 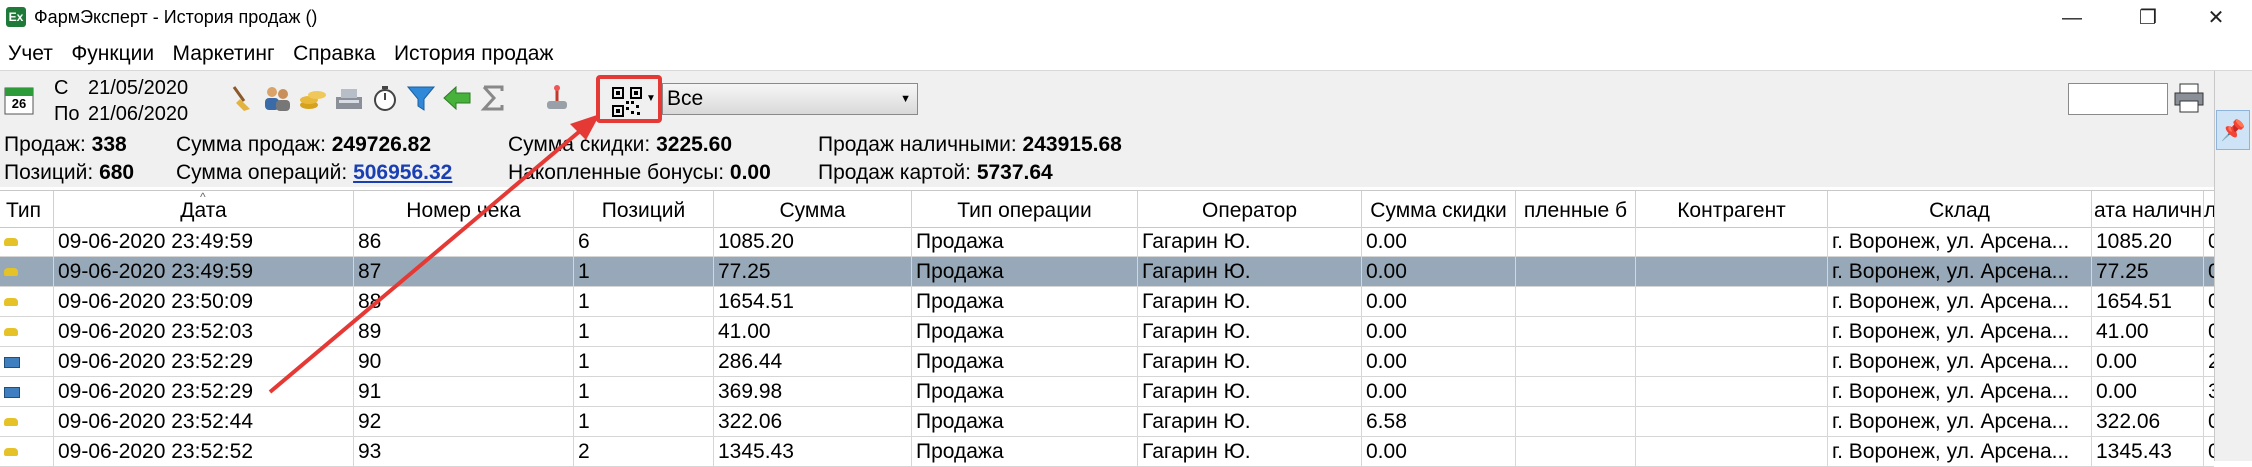 I want to click on column-header-cash-payment: ата наличн, so click(x=2148, y=209).